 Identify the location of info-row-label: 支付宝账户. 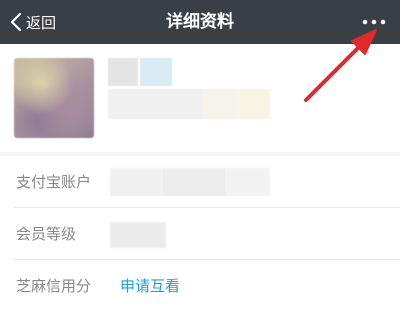
(54, 182).